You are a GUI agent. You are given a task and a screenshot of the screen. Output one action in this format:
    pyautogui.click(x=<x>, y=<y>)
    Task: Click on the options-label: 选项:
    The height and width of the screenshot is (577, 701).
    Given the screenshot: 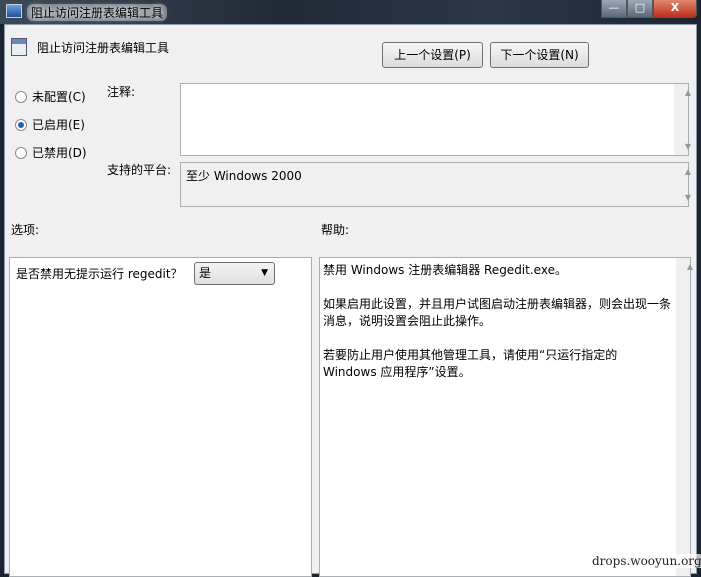 What is the action you would take?
    pyautogui.click(x=25, y=230)
    